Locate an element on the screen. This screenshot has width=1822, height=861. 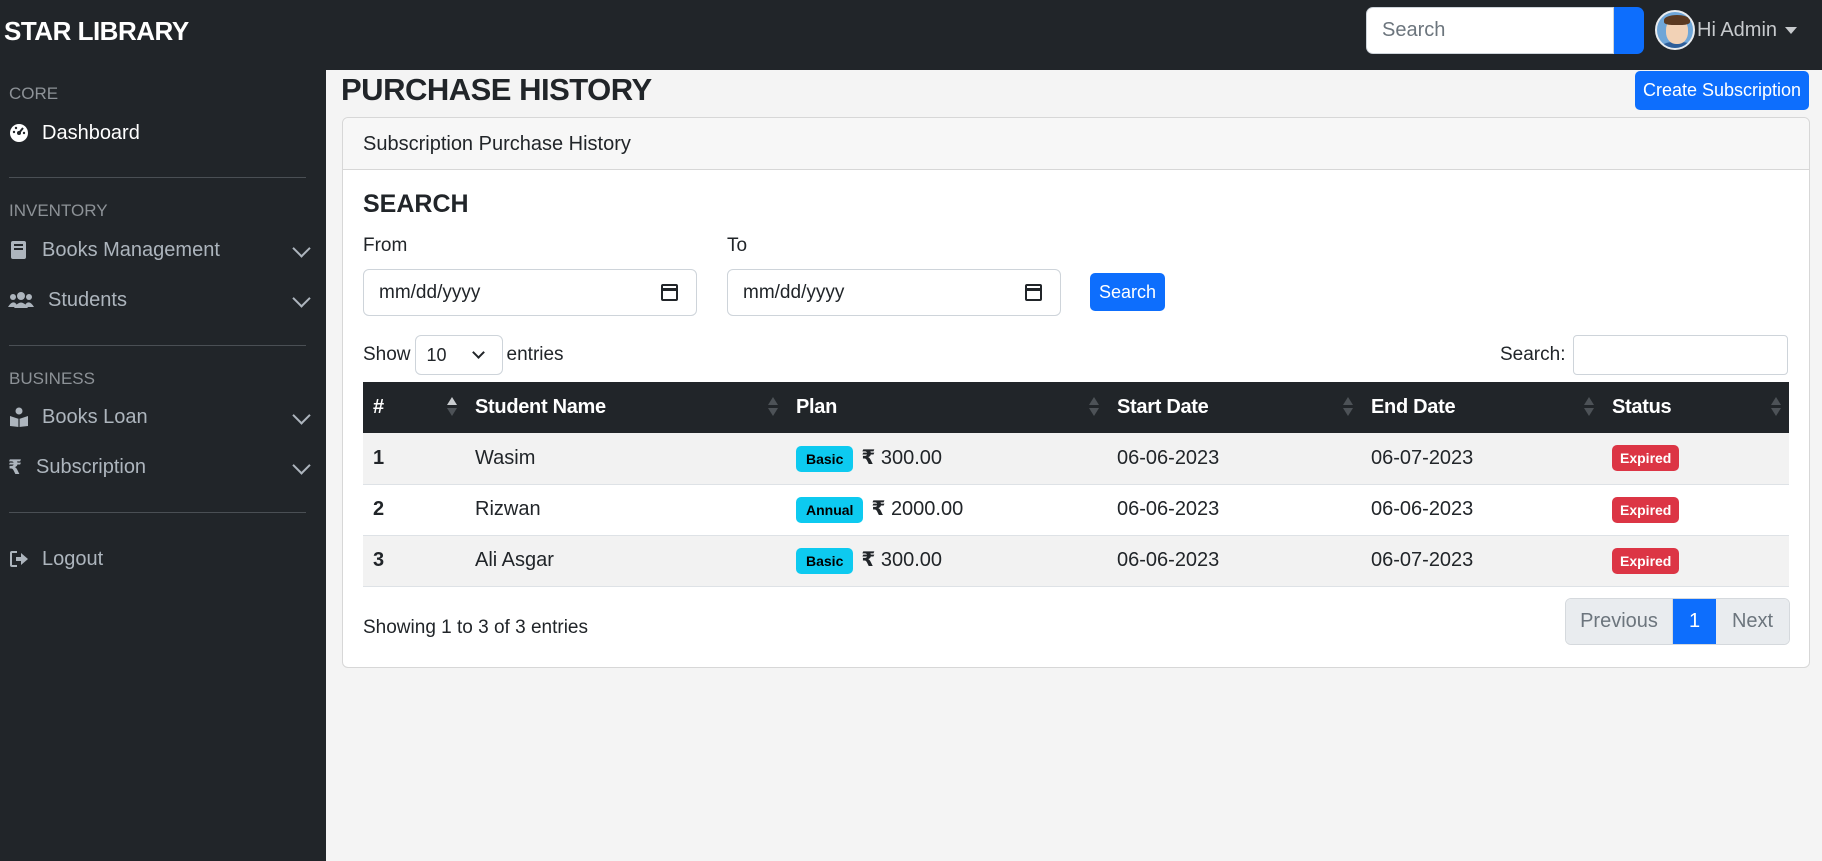
create-subscription-button: Create Subscription is located at coordinates (1722, 90).